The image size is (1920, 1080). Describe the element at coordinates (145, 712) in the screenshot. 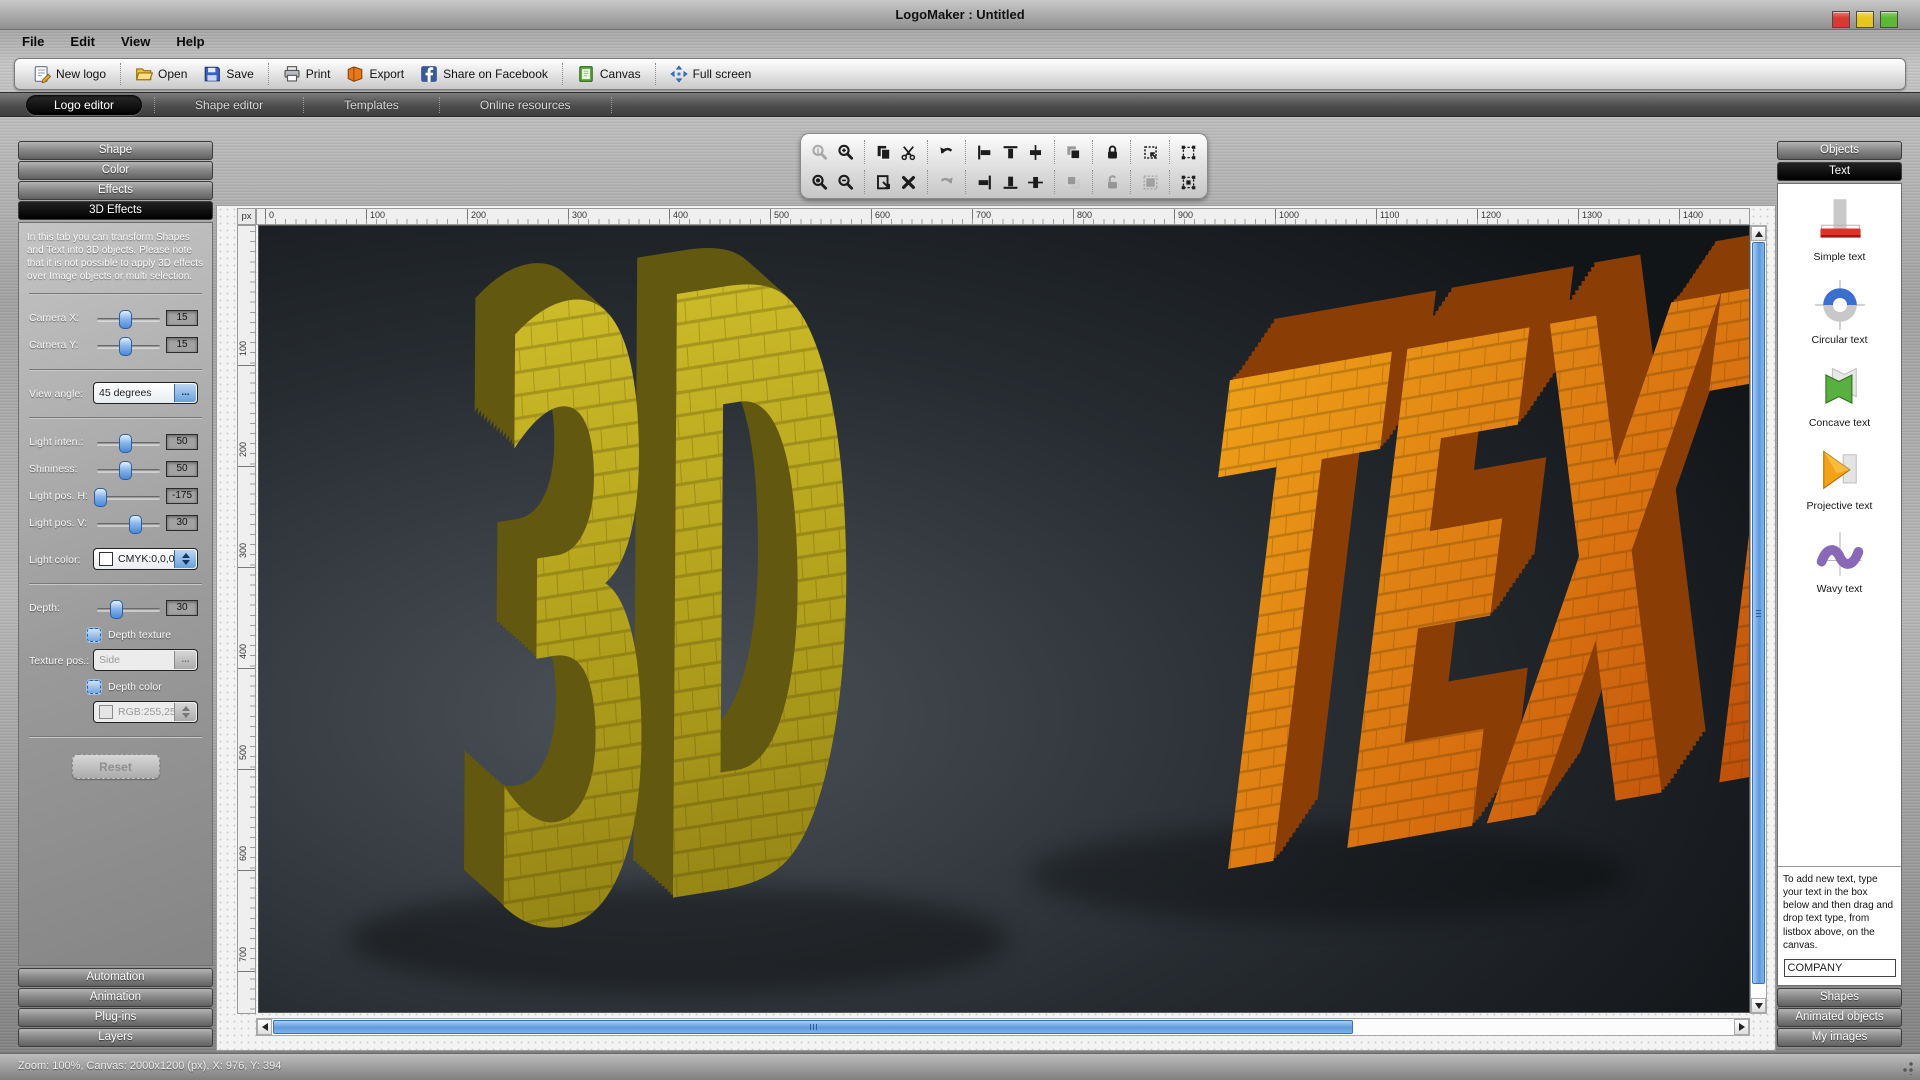

I see `depth-color-dropdown: RGB:255,255,25` at that location.